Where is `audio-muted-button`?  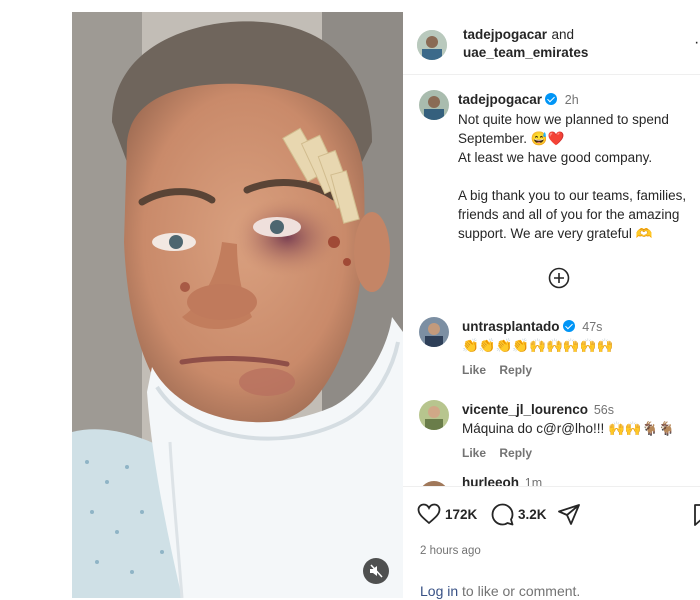 audio-muted-button is located at coordinates (376, 571).